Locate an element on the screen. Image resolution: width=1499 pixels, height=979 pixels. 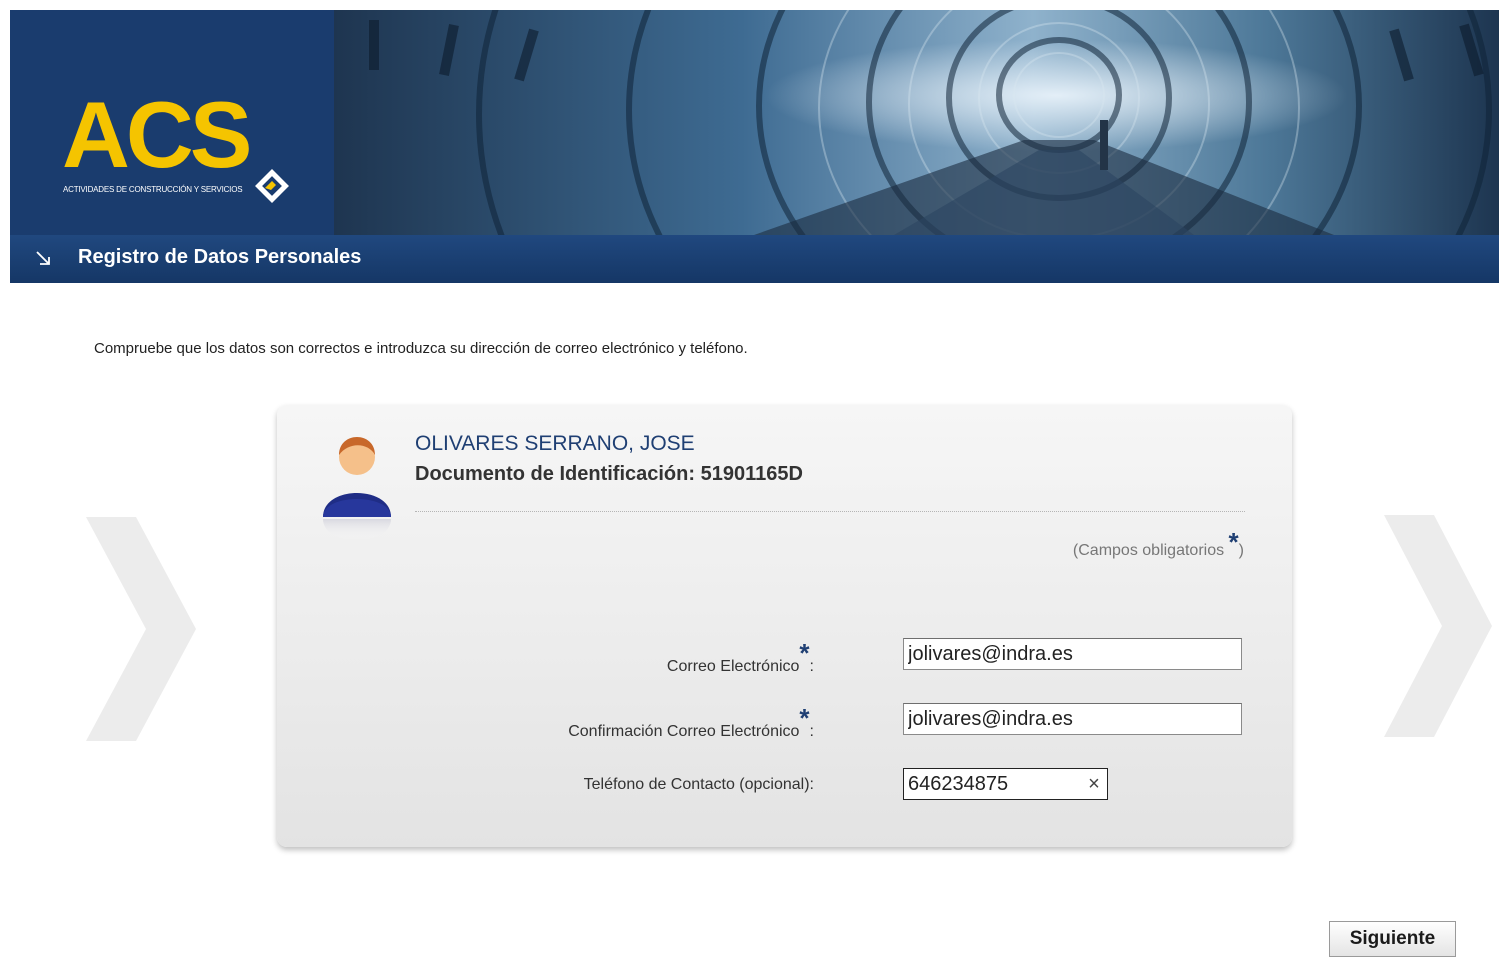
identification-document: Documento de Identificación: 51901165D is located at coordinates (609, 474).